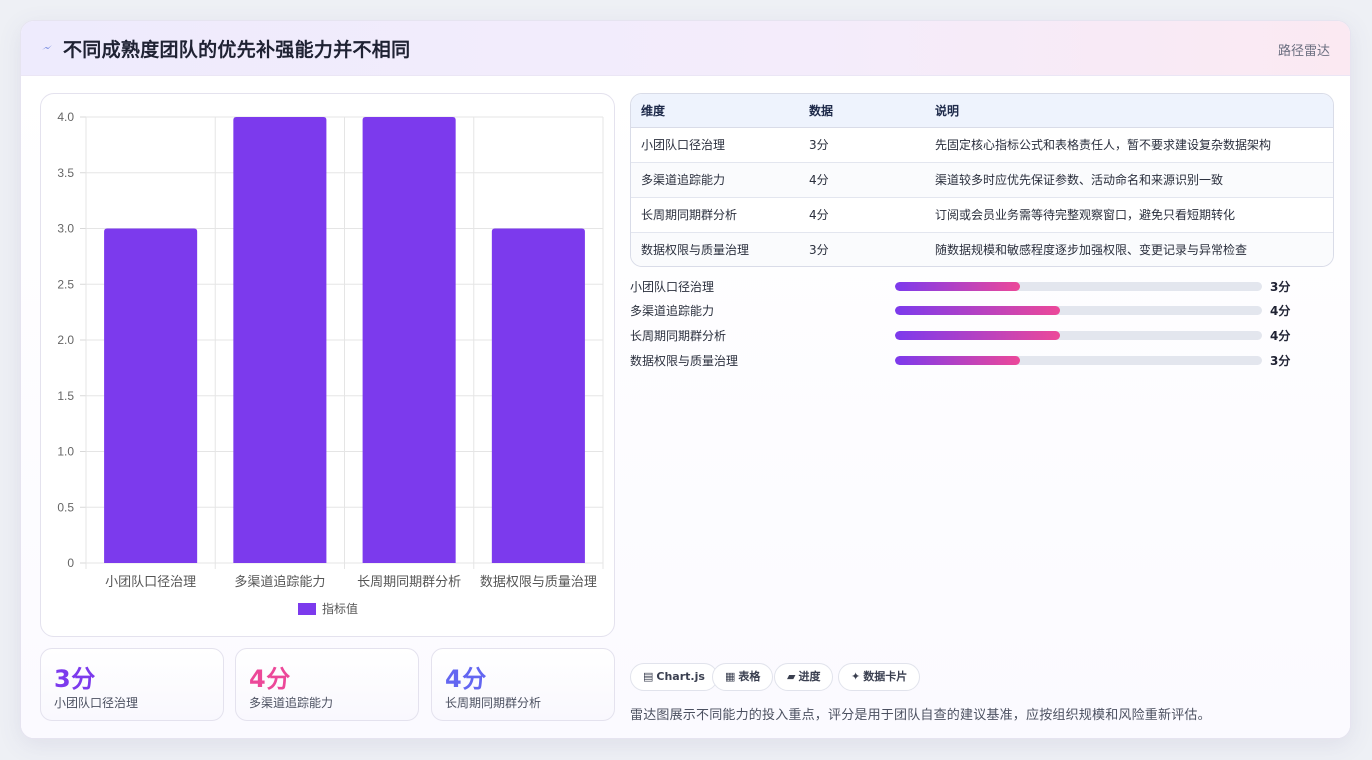 This screenshot has height=760, width=1372. What do you see at coordinates (715, 111) in the screenshot?
I see `column-header-dimension: 维度` at bounding box center [715, 111].